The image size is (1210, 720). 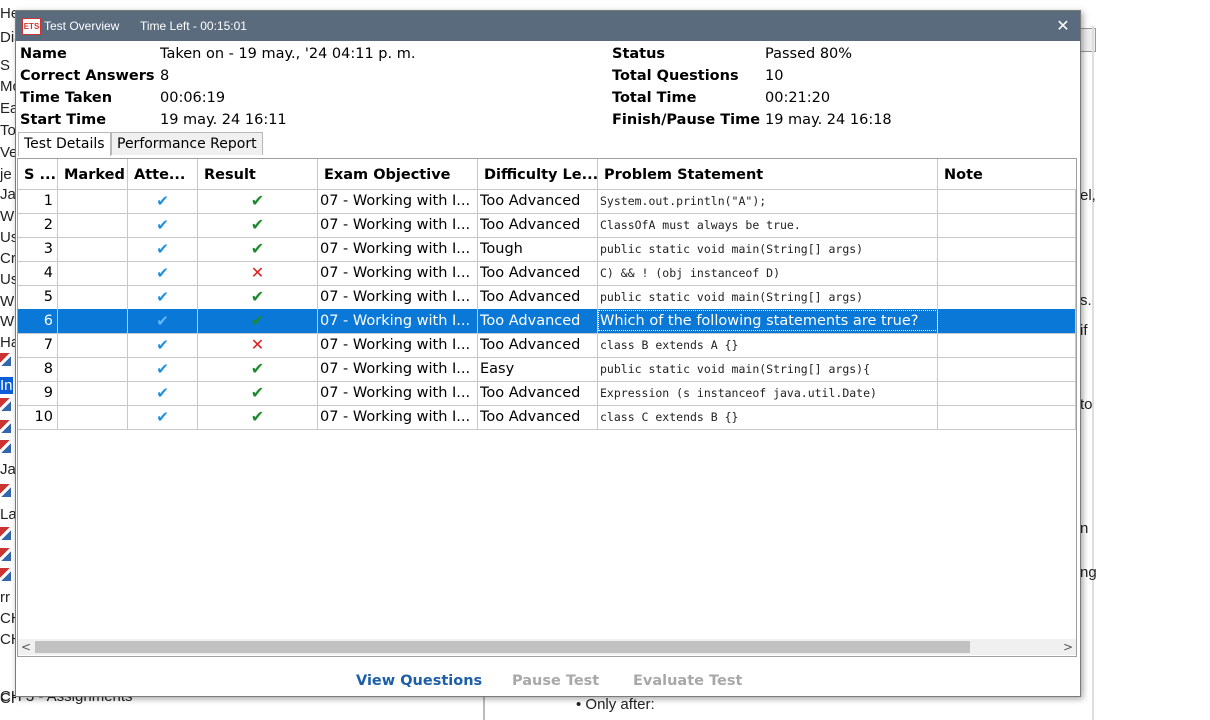 I want to click on tab-test-details: Test Details, so click(x=64, y=144).